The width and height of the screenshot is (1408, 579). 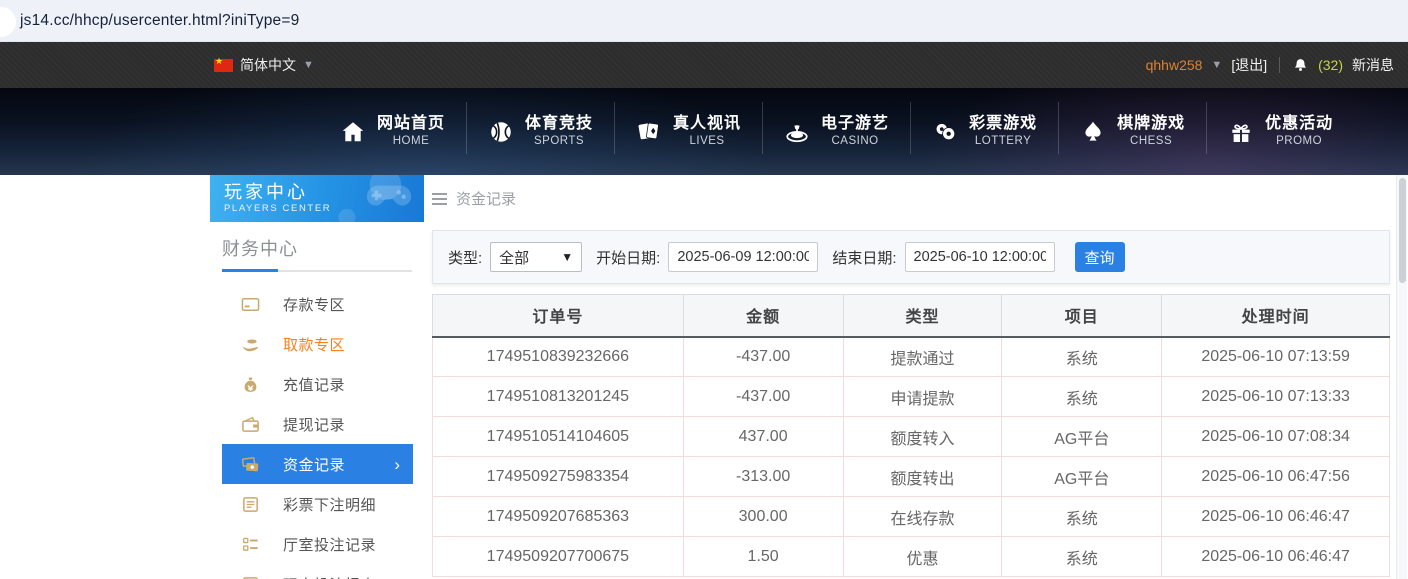 I want to click on gift-icon, so click(x=1240, y=131).